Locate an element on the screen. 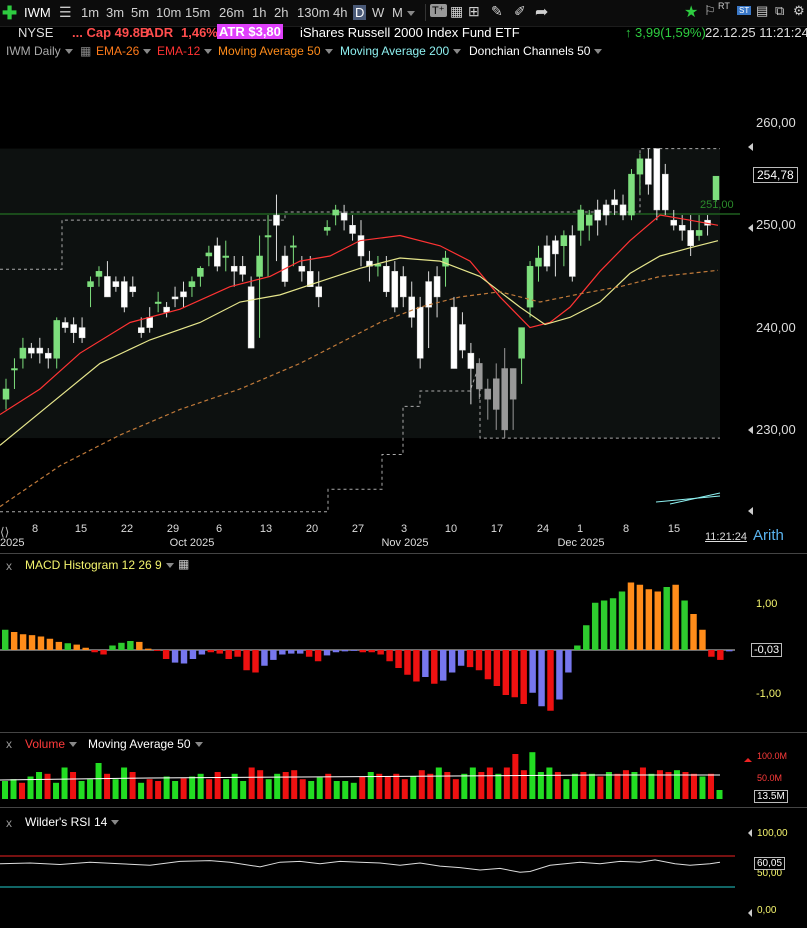 The height and width of the screenshot is (928, 807). chart-type-icon: ▦ is located at coordinates (456, 11).